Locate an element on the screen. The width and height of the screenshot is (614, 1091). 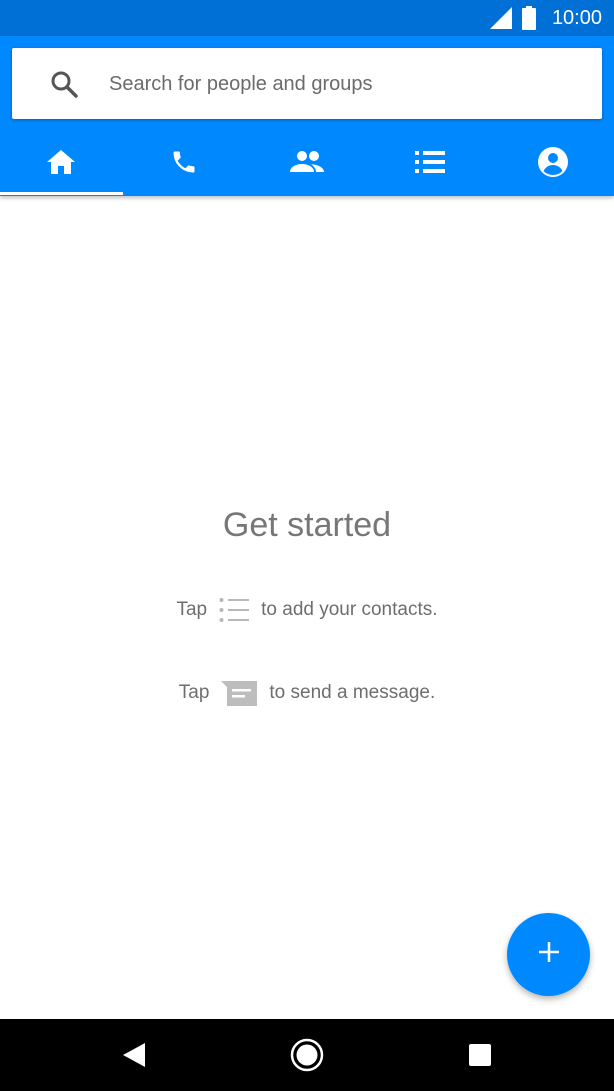
cell-signal-icon is located at coordinates (501, 20).